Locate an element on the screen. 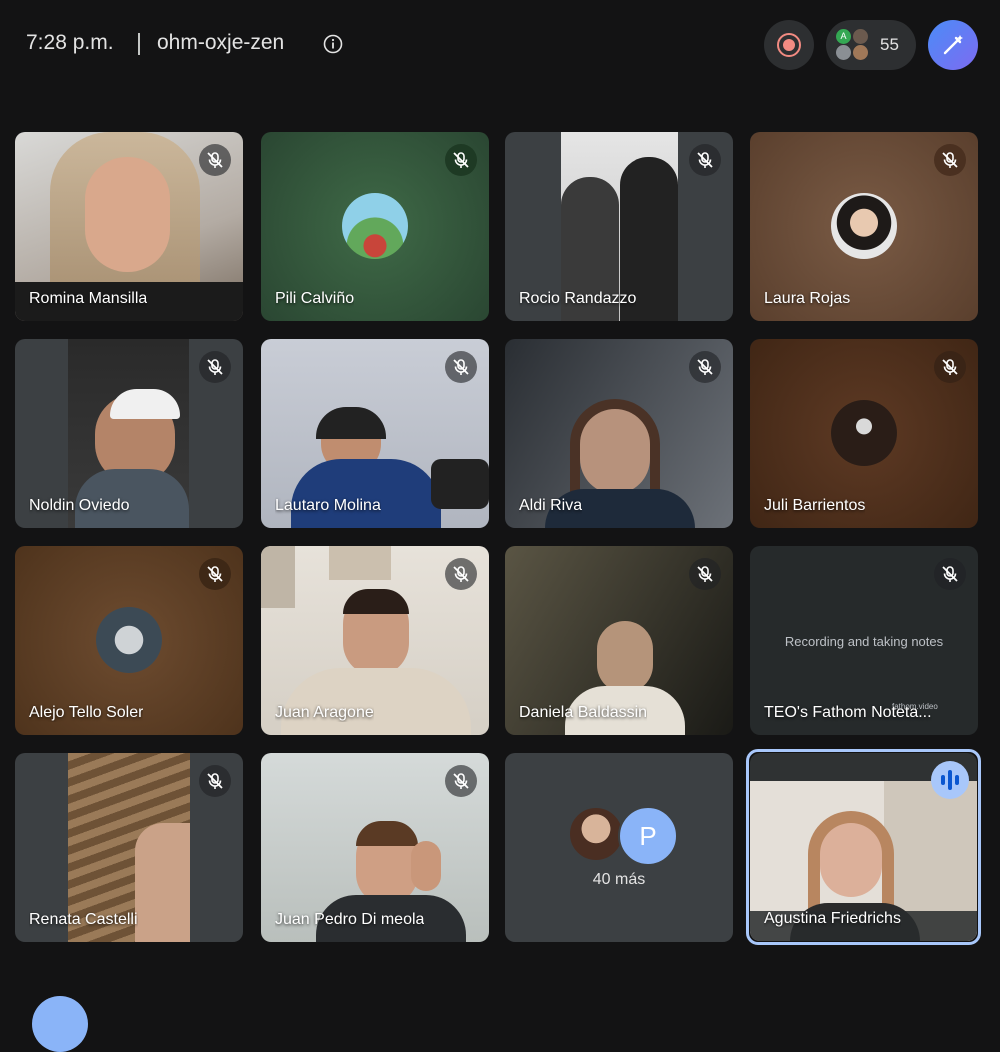 This screenshot has width=1000, height=1052. backpack is located at coordinates (460, 484).